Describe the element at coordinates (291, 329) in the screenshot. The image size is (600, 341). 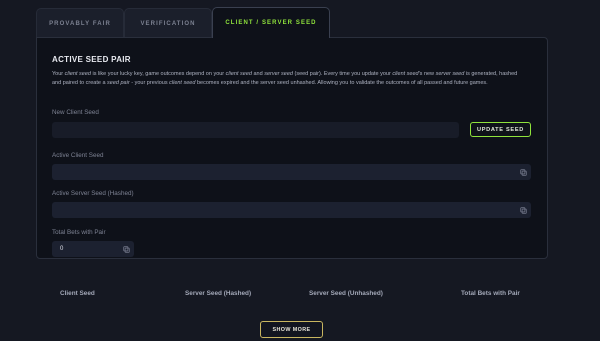
I see `show-more-button: SHOW MORE` at that location.